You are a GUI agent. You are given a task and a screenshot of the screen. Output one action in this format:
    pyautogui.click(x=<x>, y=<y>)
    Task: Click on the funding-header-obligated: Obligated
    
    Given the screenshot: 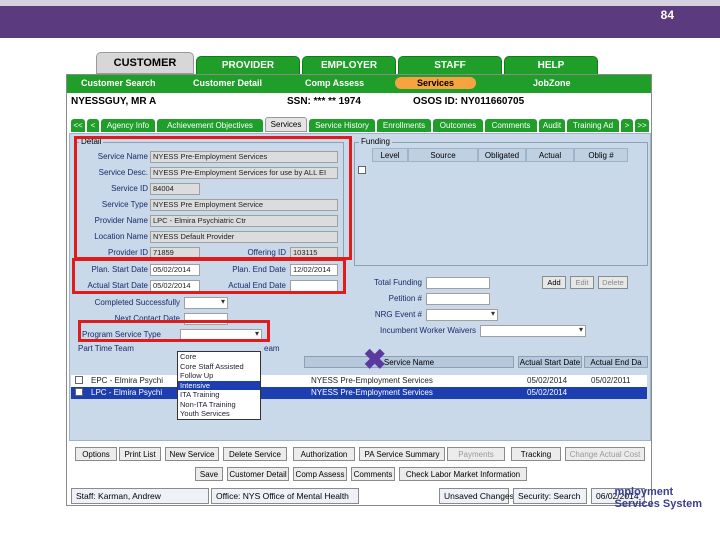 What is the action you would take?
    pyautogui.click(x=502, y=155)
    